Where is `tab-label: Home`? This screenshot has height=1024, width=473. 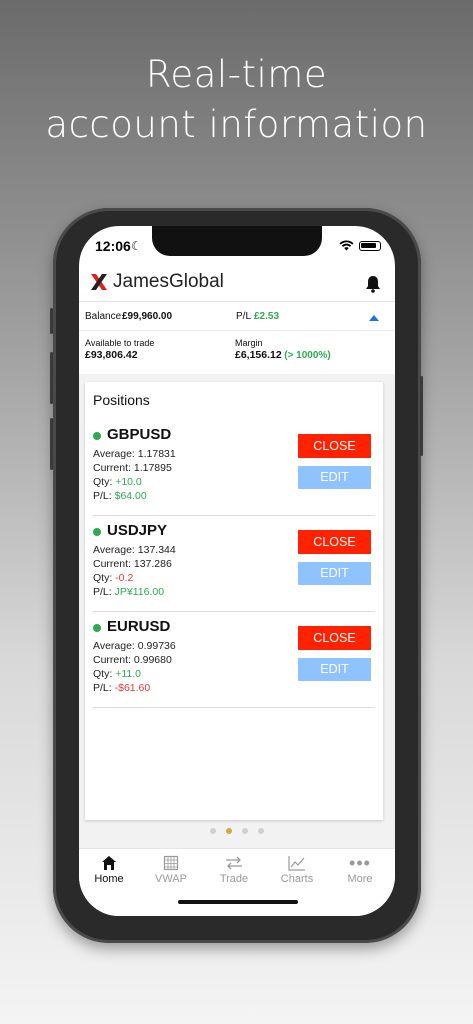 tab-label: Home is located at coordinates (109, 879).